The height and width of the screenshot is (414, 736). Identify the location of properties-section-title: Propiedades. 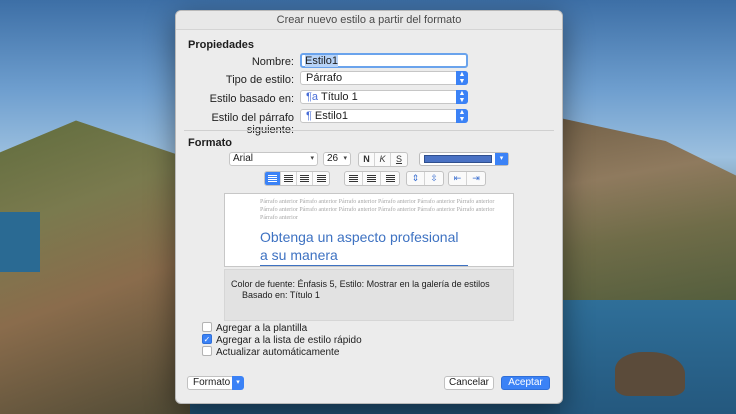
(221, 45).